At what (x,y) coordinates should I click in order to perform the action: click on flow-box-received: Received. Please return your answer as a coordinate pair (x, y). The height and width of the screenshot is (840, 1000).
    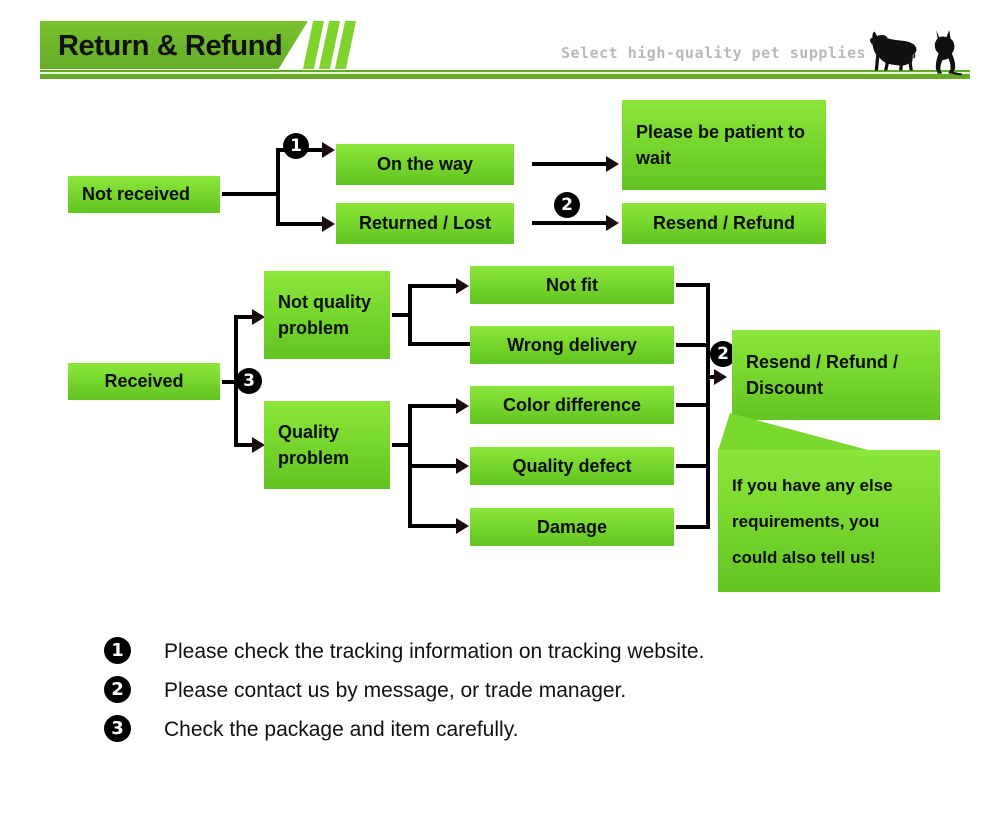
    Looking at the image, I should click on (144, 381).